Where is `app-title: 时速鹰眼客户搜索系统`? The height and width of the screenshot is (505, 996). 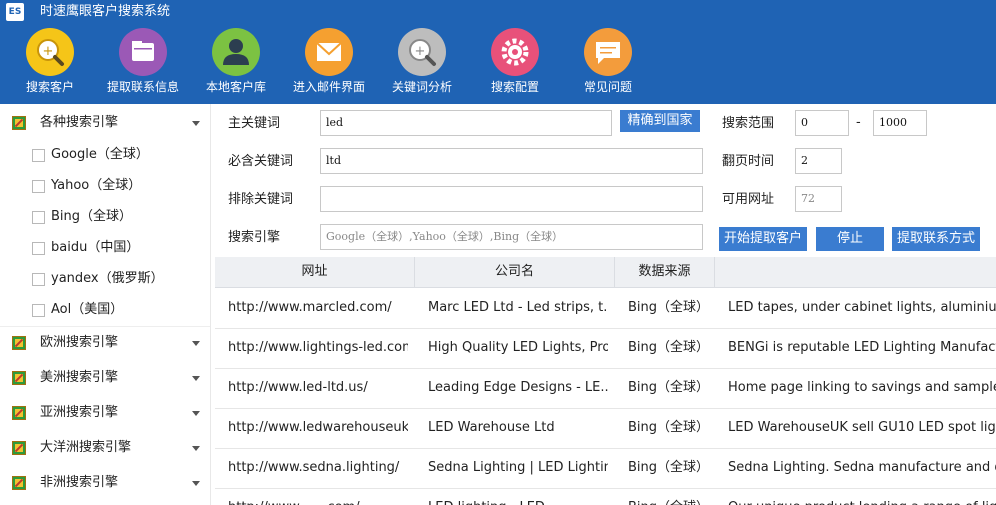
app-title: 时速鹰眼客户搜索系统 is located at coordinates (105, 11).